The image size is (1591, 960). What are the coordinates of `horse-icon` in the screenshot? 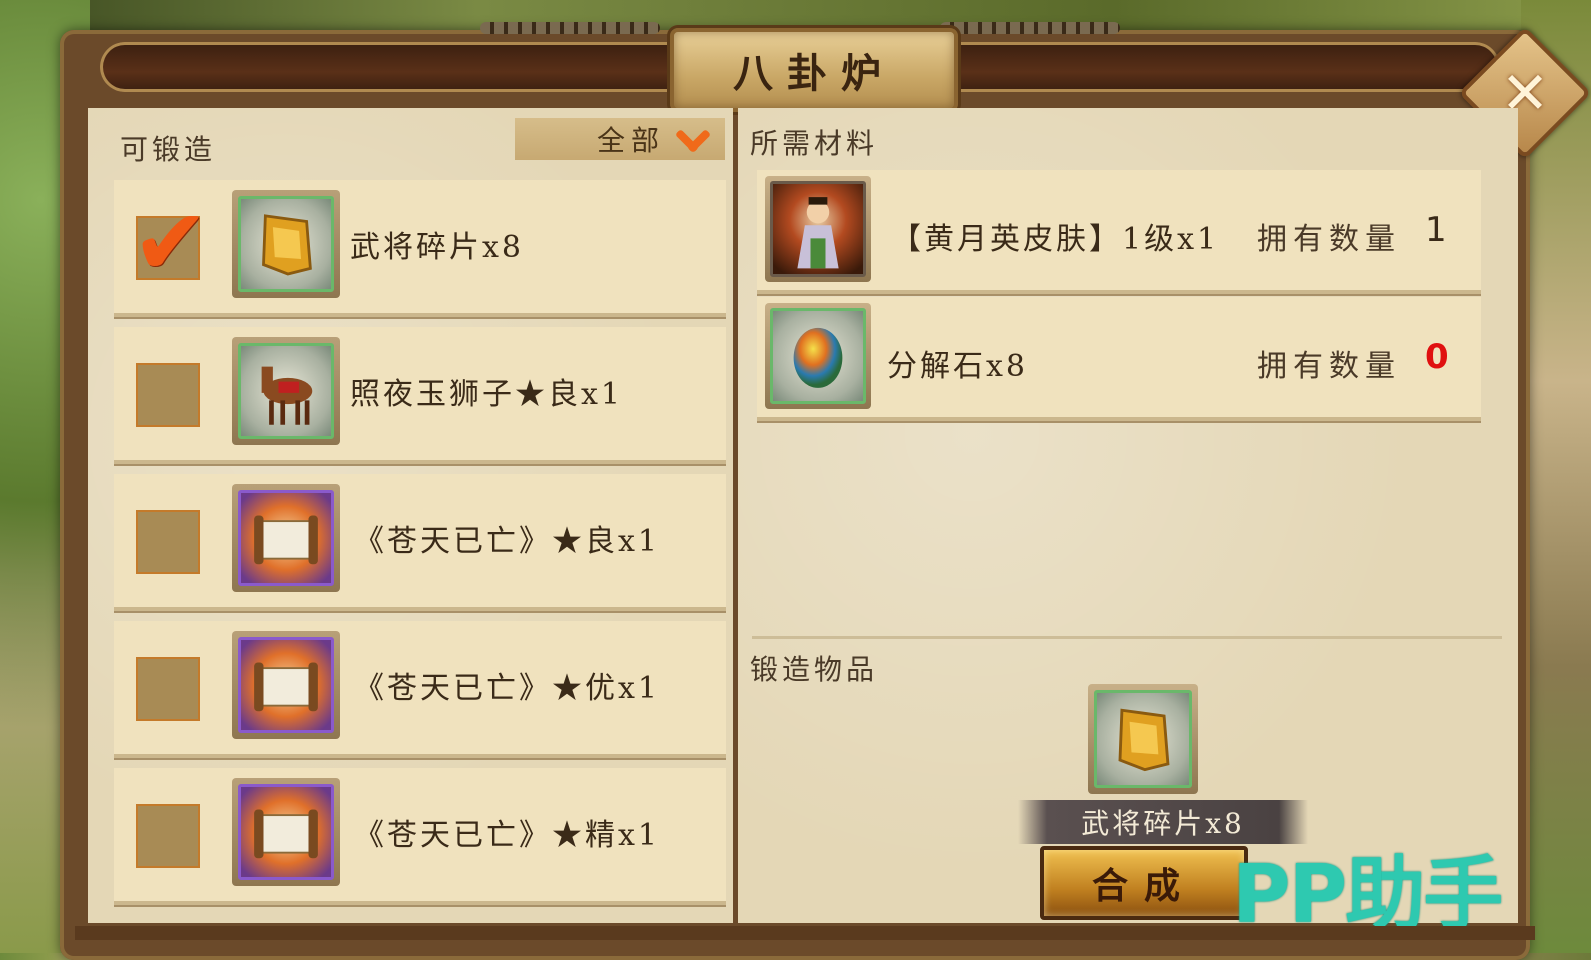 It's located at (286, 391).